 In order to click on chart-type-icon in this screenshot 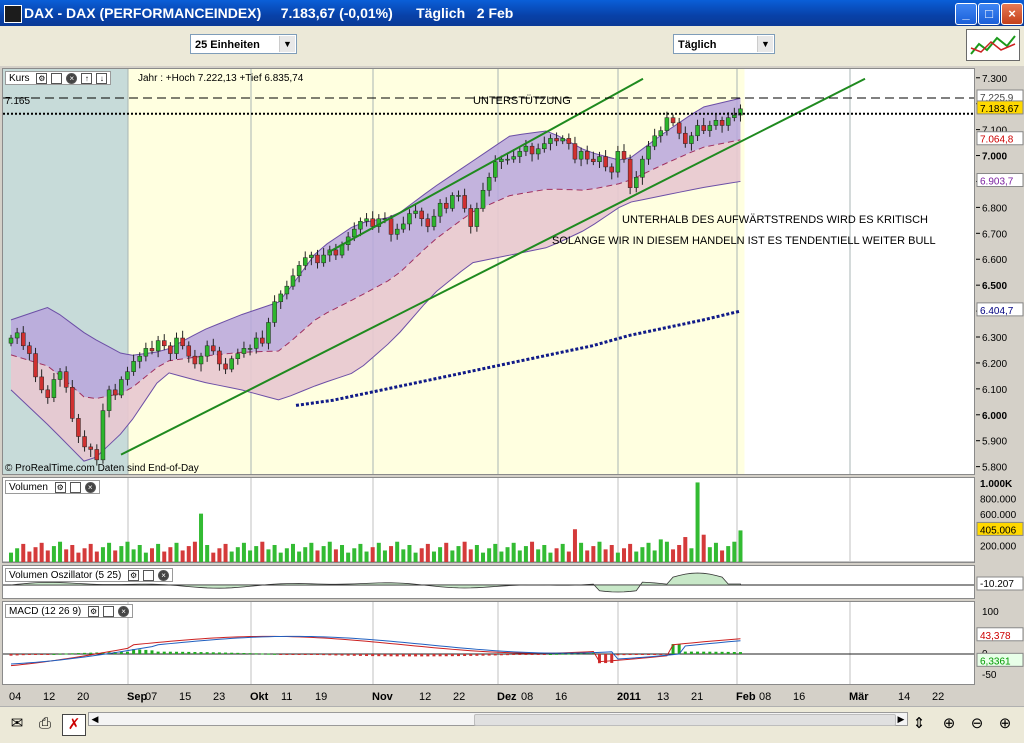, I will do `click(993, 45)`.